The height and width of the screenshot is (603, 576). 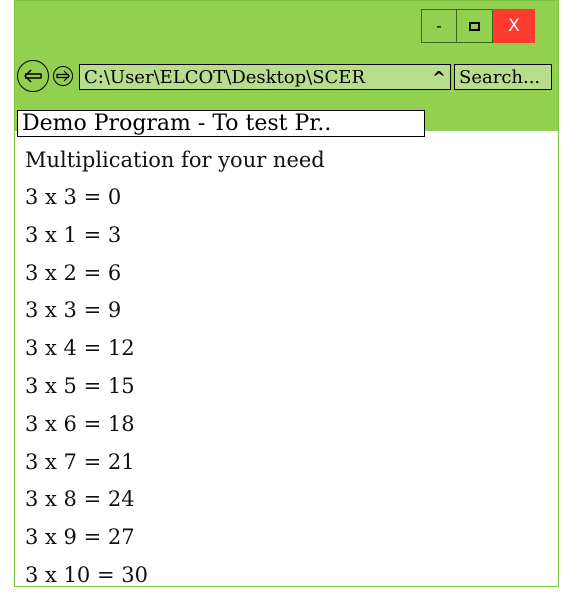 I want to click on result-line: 3 x 10 = 30, so click(x=86, y=574).